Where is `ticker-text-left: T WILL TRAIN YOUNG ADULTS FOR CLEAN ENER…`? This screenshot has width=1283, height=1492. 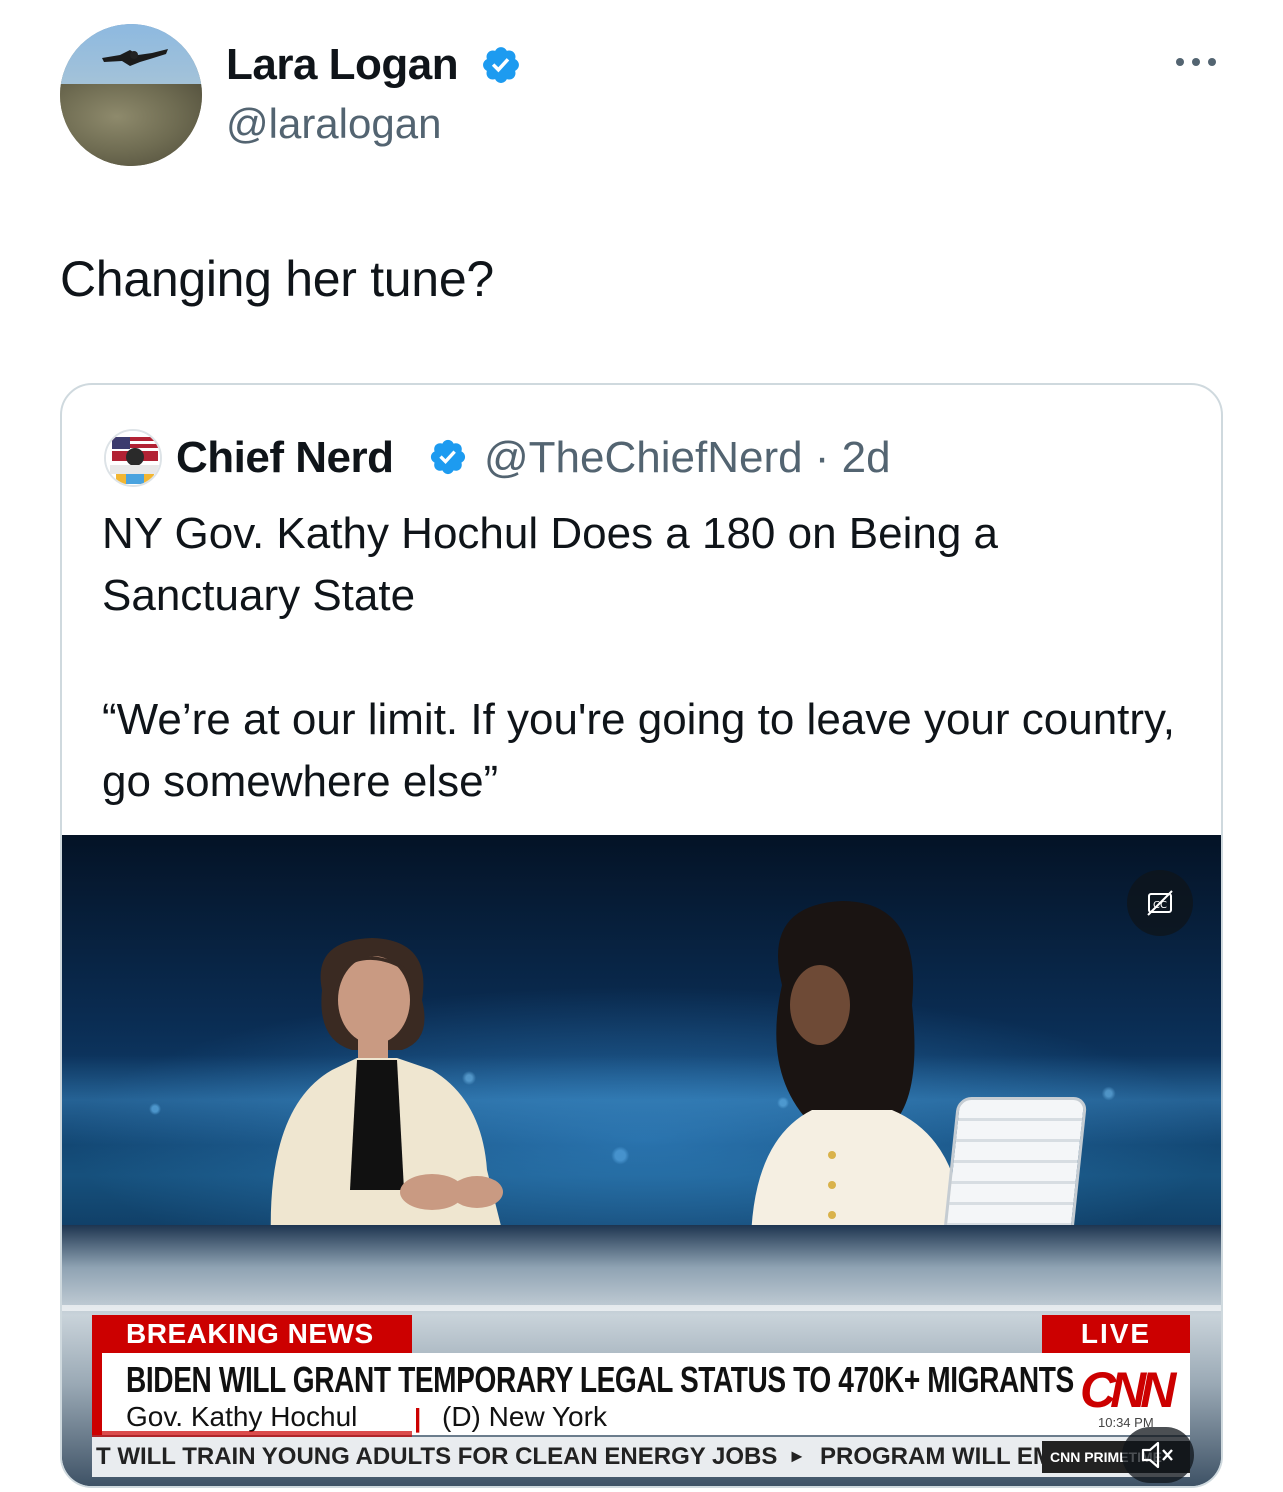 ticker-text-left: T WILL TRAIN YOUNG ADULTS FOR CLEAN ENER… is located at coordinates (437, 1456).